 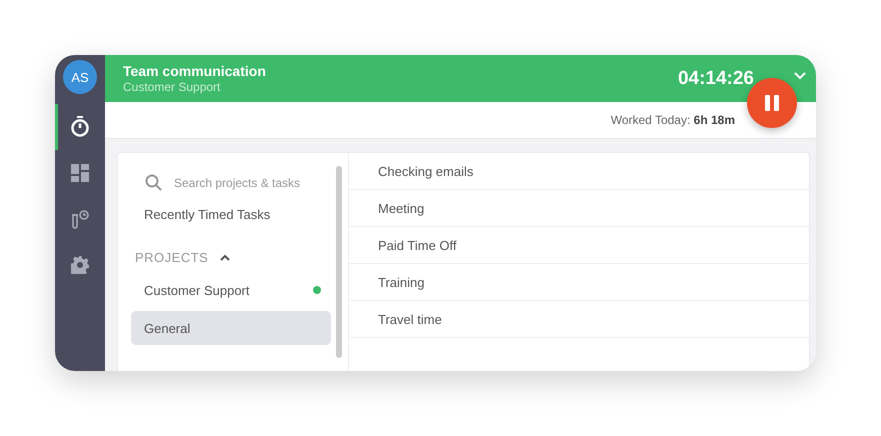 What do you see at coordinates (80, 265) in the screenshot?
I see `settings-icon` at bounding box center [80, 265].